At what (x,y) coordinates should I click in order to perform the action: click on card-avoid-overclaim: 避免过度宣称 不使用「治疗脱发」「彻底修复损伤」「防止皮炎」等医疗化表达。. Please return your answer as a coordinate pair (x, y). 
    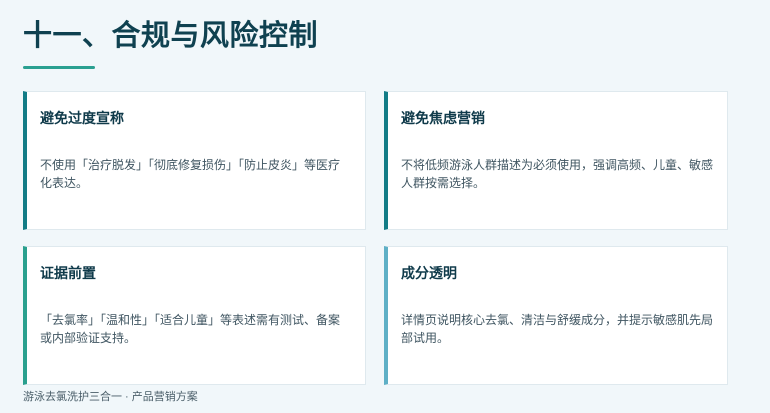
    Looking at the image, I should click on (194, 160).